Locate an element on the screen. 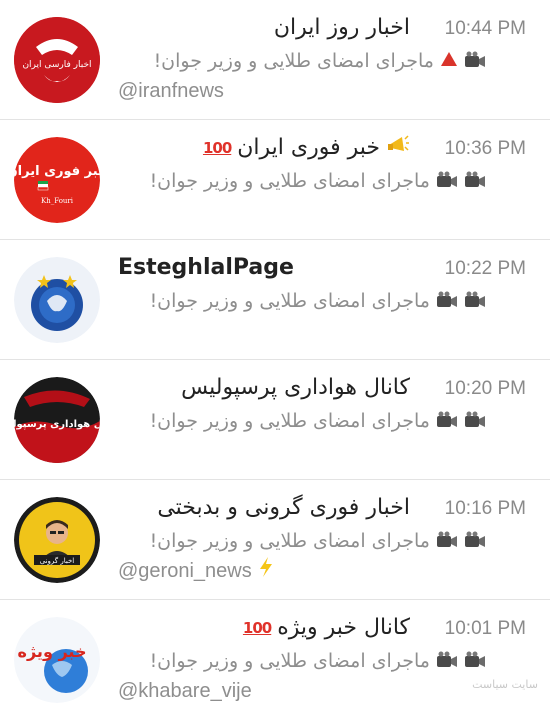 The image size is (550, 722). avatar-image: خبر فوری ایران Kh_Fouri is located at coordinates (57, 180).